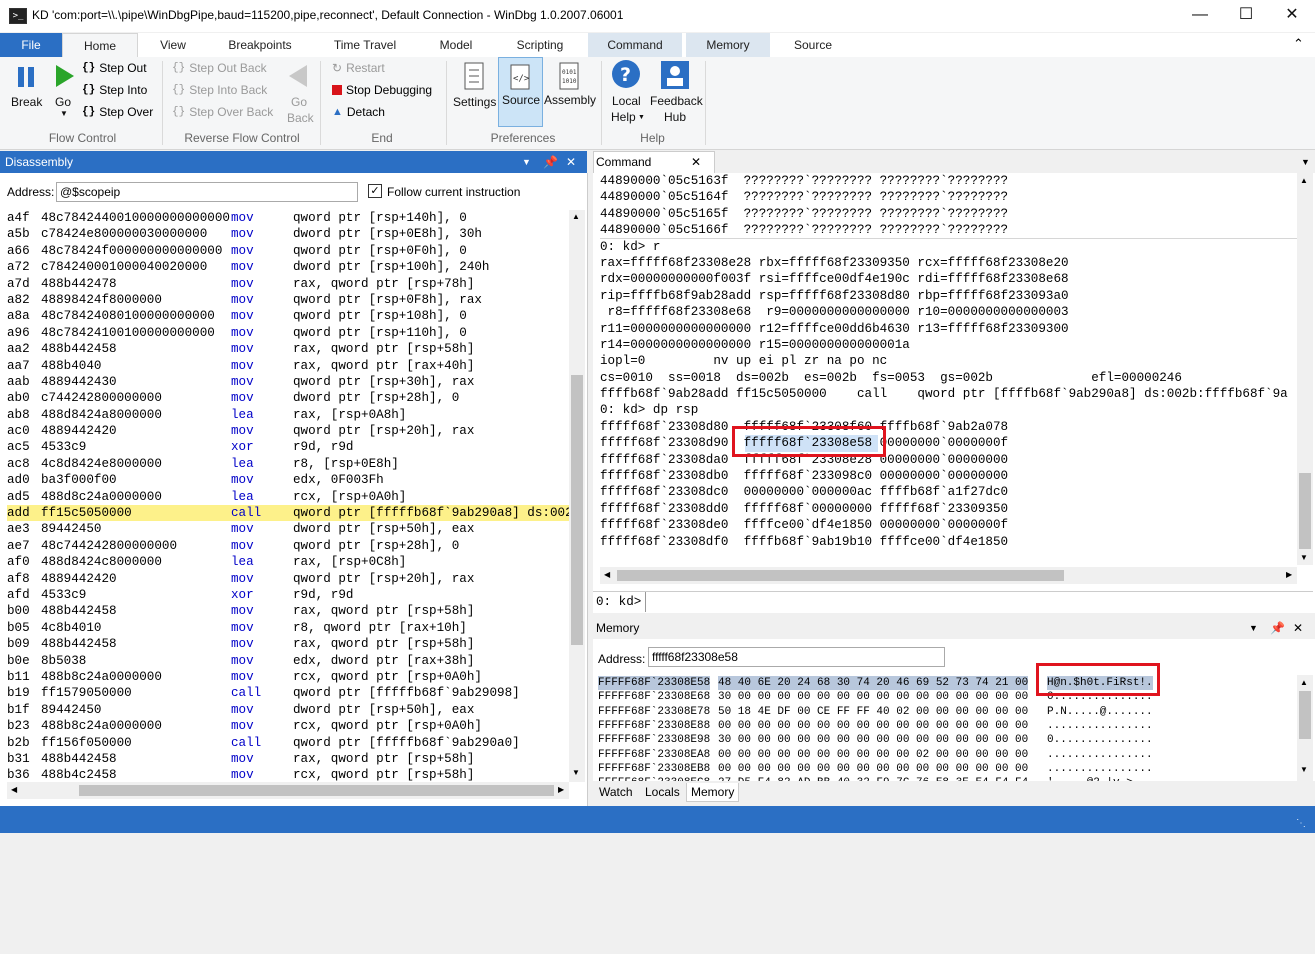  Describe the element at coordinates (1246, 16) in the screenshot. I see `maximize-button: ☐` at that location.